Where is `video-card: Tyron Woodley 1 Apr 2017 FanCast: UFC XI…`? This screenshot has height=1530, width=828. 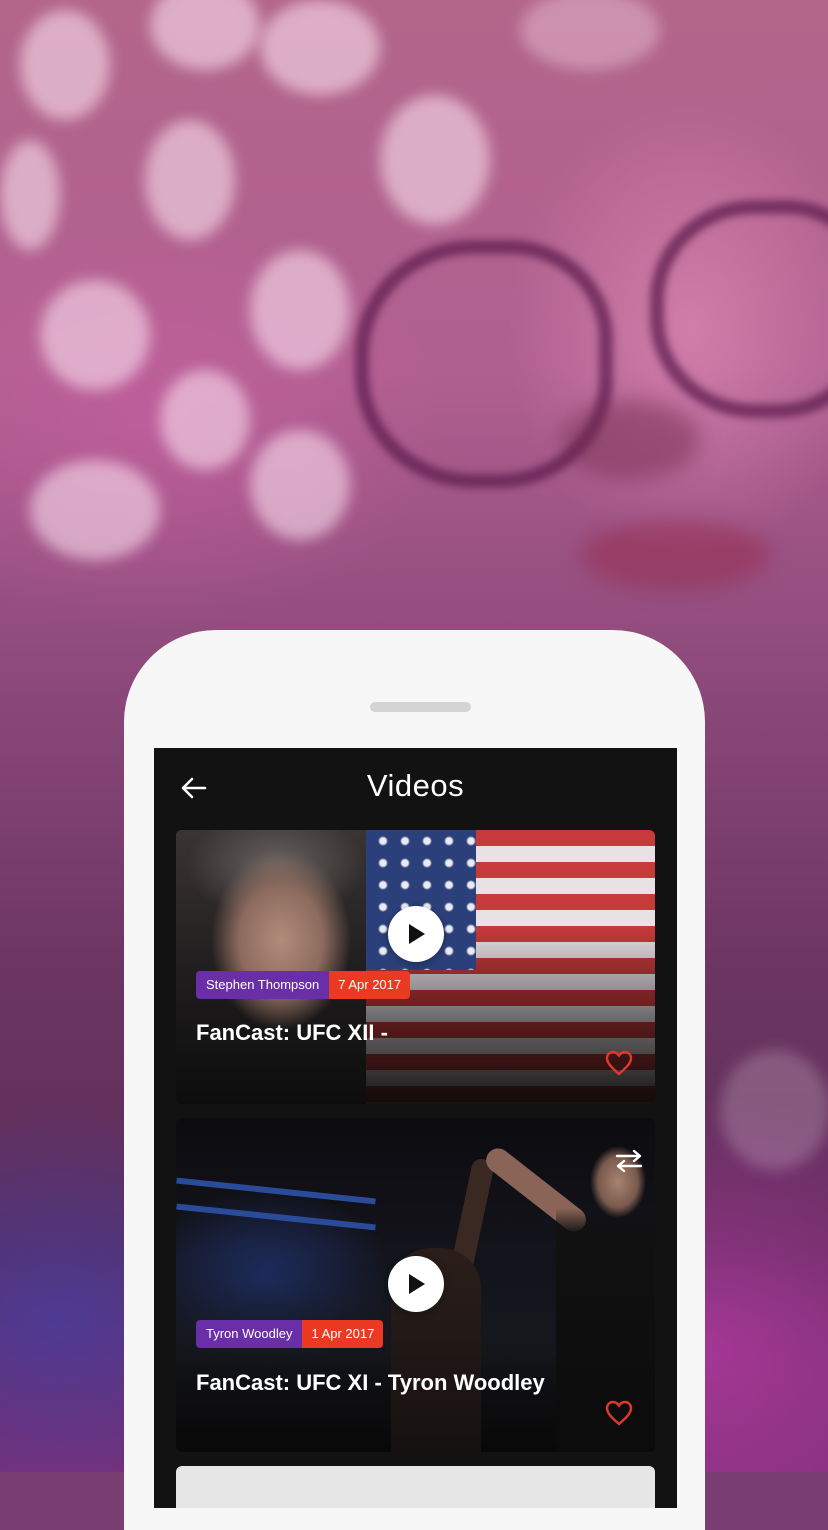
video-card: Tyron Woodley 1 Apr 2017 FanCast: UFC XI… is located at coordinates (415, 1285).